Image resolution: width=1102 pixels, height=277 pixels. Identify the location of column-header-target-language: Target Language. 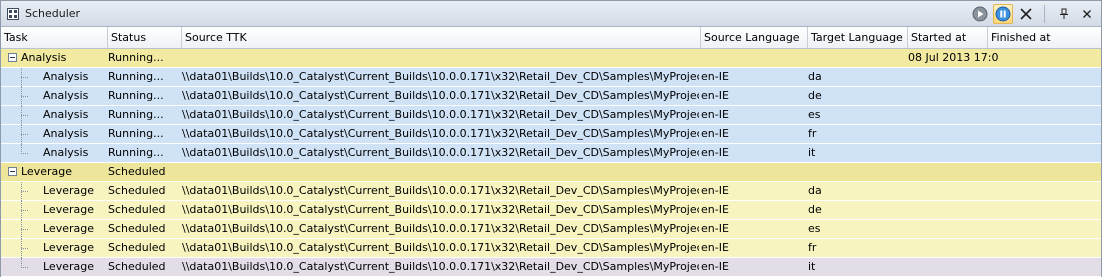
(857, 37).